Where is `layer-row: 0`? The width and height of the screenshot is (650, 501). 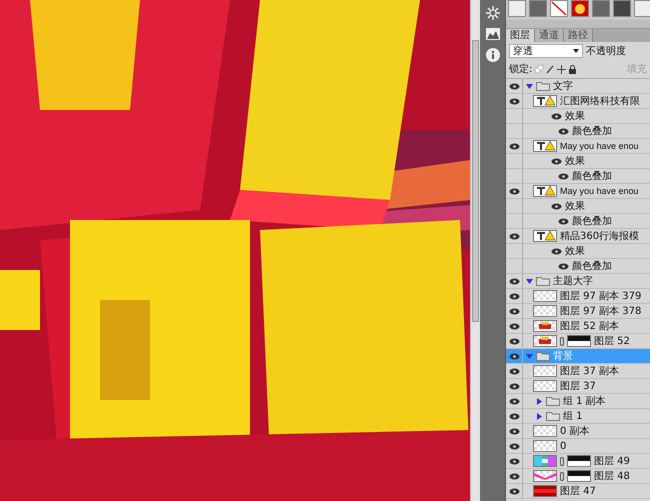
layer-row: 0 is located at coordinates (578, 446).